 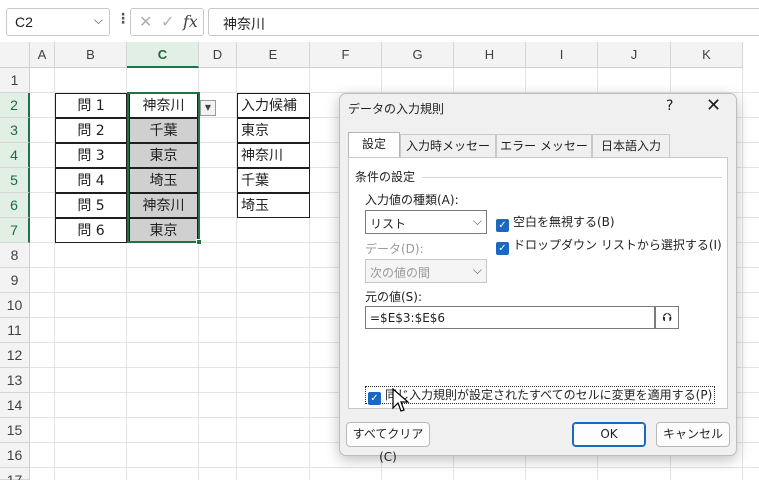 What do you see at coordinates (15, 355) in the screenshot?
I see `row-header-12: 12` at bounding box center [15, 355].